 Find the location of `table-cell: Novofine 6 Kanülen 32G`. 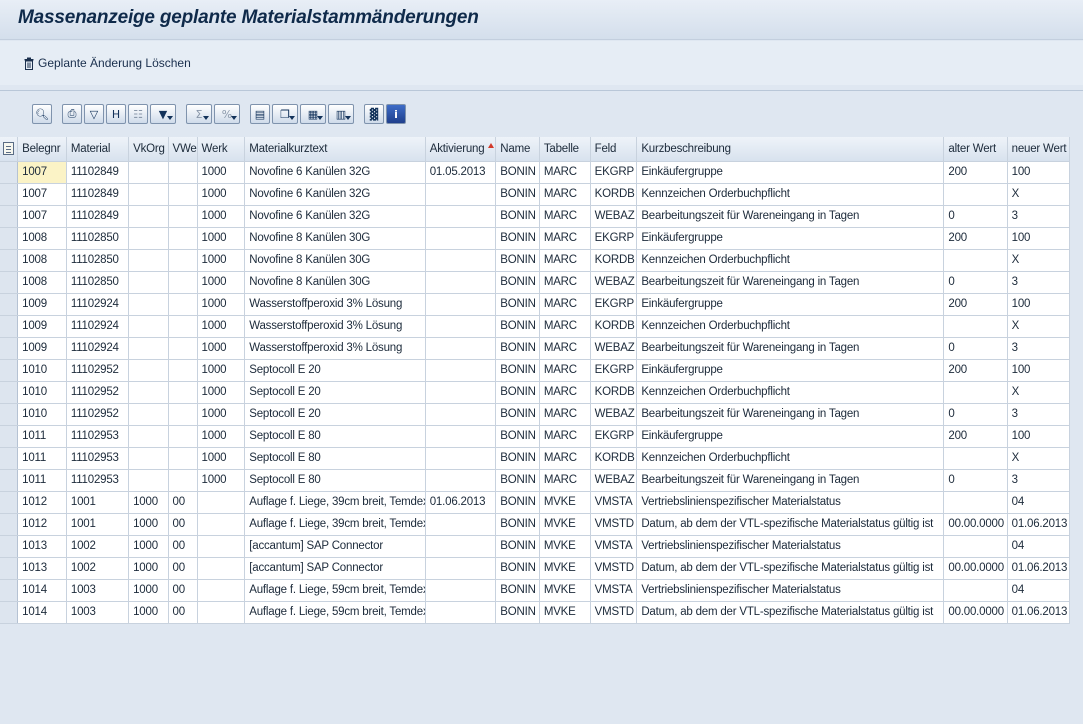

table-cell: Novofine 6 Kanülen 32G is located at coordinates (335, 194).